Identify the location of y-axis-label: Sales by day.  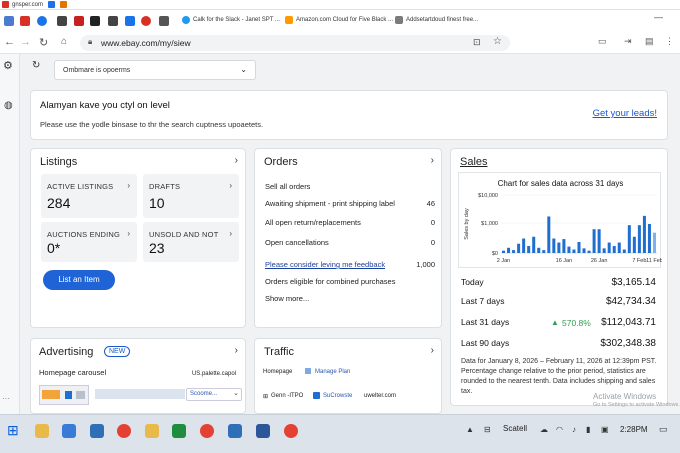
(467, 224).